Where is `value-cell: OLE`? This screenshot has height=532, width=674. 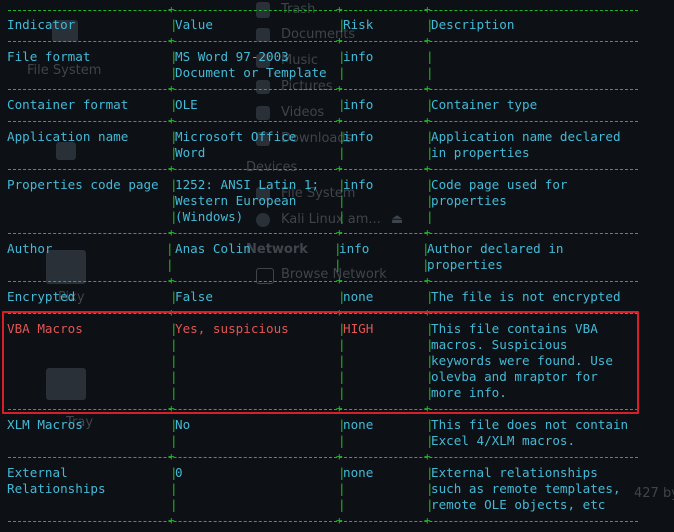 value-cell: OLE is located at coordinates (186, 104).